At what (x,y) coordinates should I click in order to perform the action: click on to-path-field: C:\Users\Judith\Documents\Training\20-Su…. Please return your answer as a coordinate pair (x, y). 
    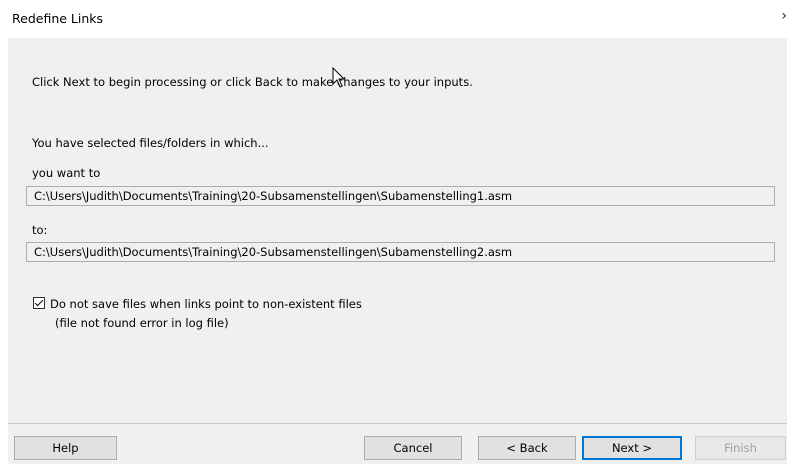
    Looking at the image, I should click on (400, 252).